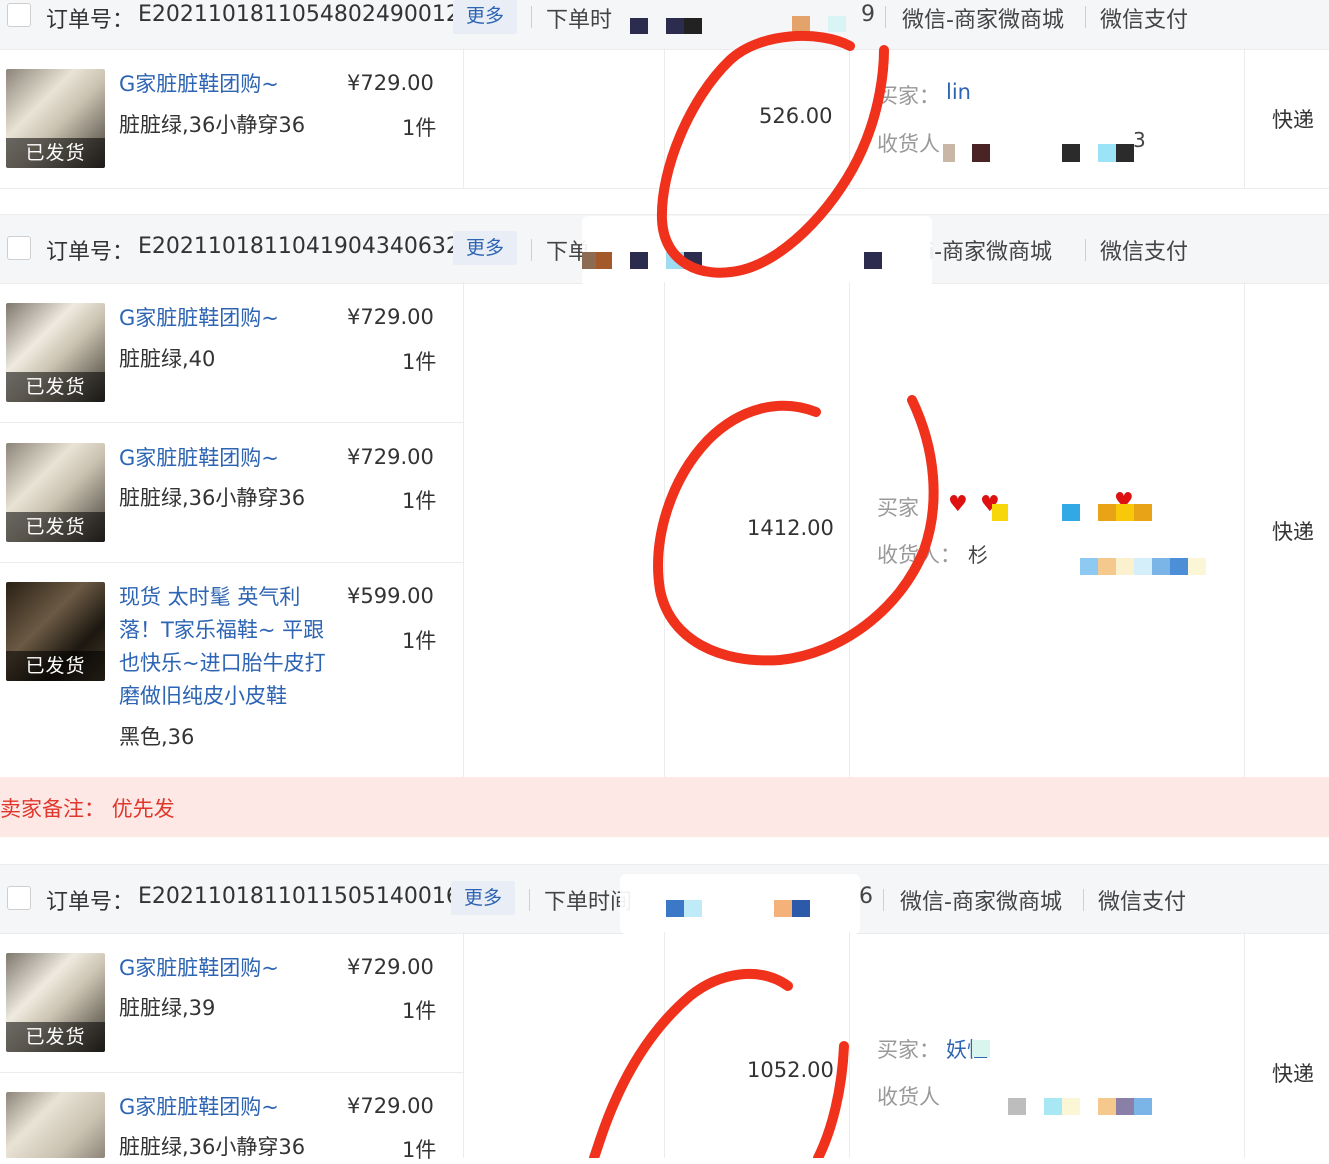 The image size is (1329, 1164). I want to click on shipping-method: 快递, so click(1293, 120).